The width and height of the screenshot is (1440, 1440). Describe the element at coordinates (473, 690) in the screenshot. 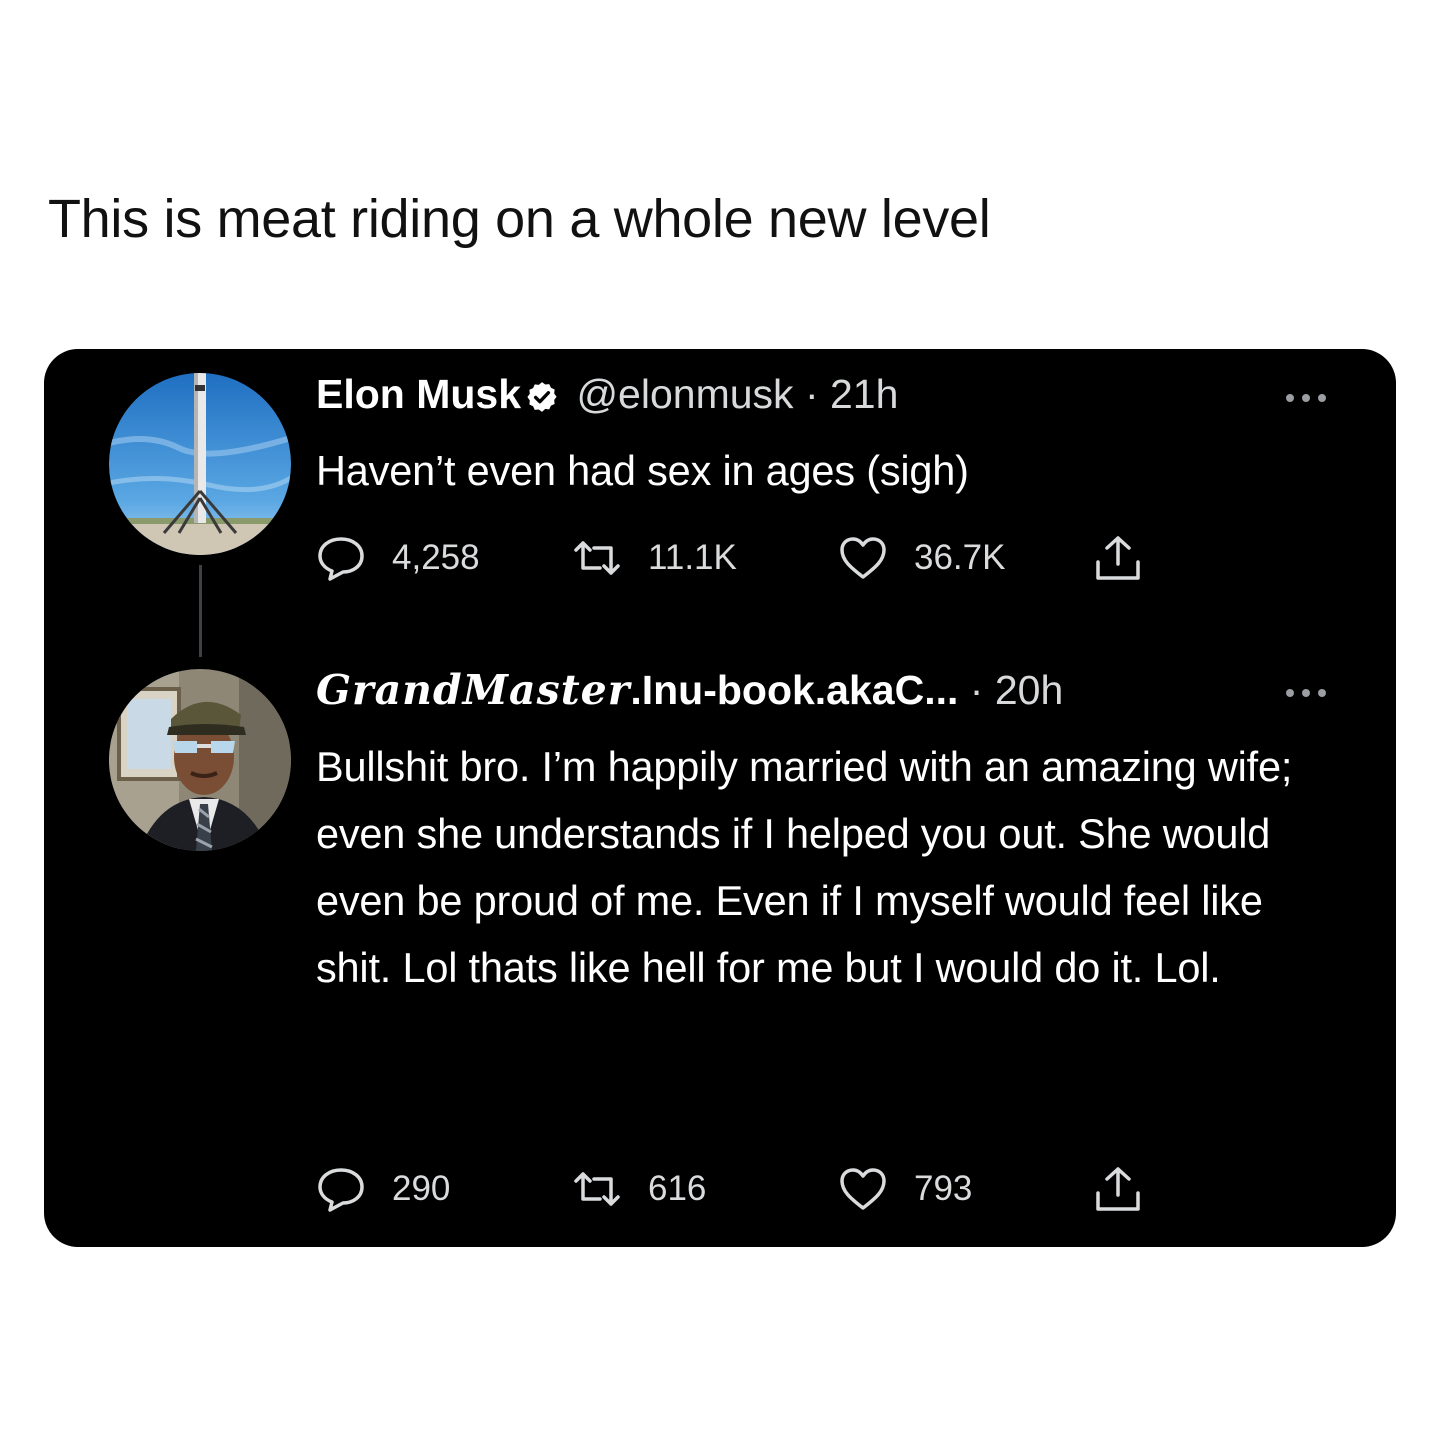

I see `display-name-stylized: GrandMaster` at that location.